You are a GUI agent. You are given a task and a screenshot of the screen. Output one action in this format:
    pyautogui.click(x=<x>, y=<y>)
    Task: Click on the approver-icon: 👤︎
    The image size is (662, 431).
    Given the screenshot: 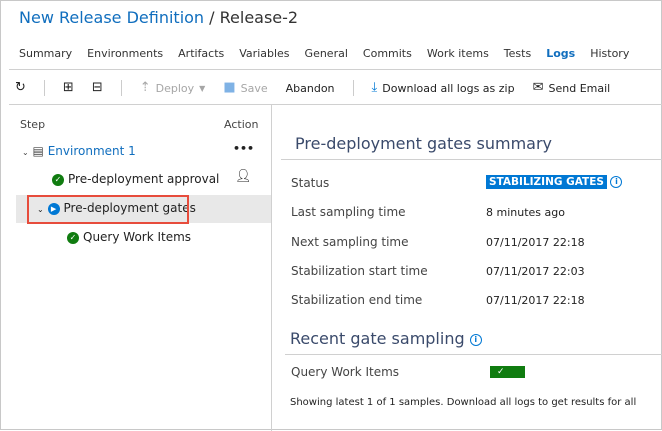 What is the action you would take?
    pyautogui.click(x=243, y=176)
    